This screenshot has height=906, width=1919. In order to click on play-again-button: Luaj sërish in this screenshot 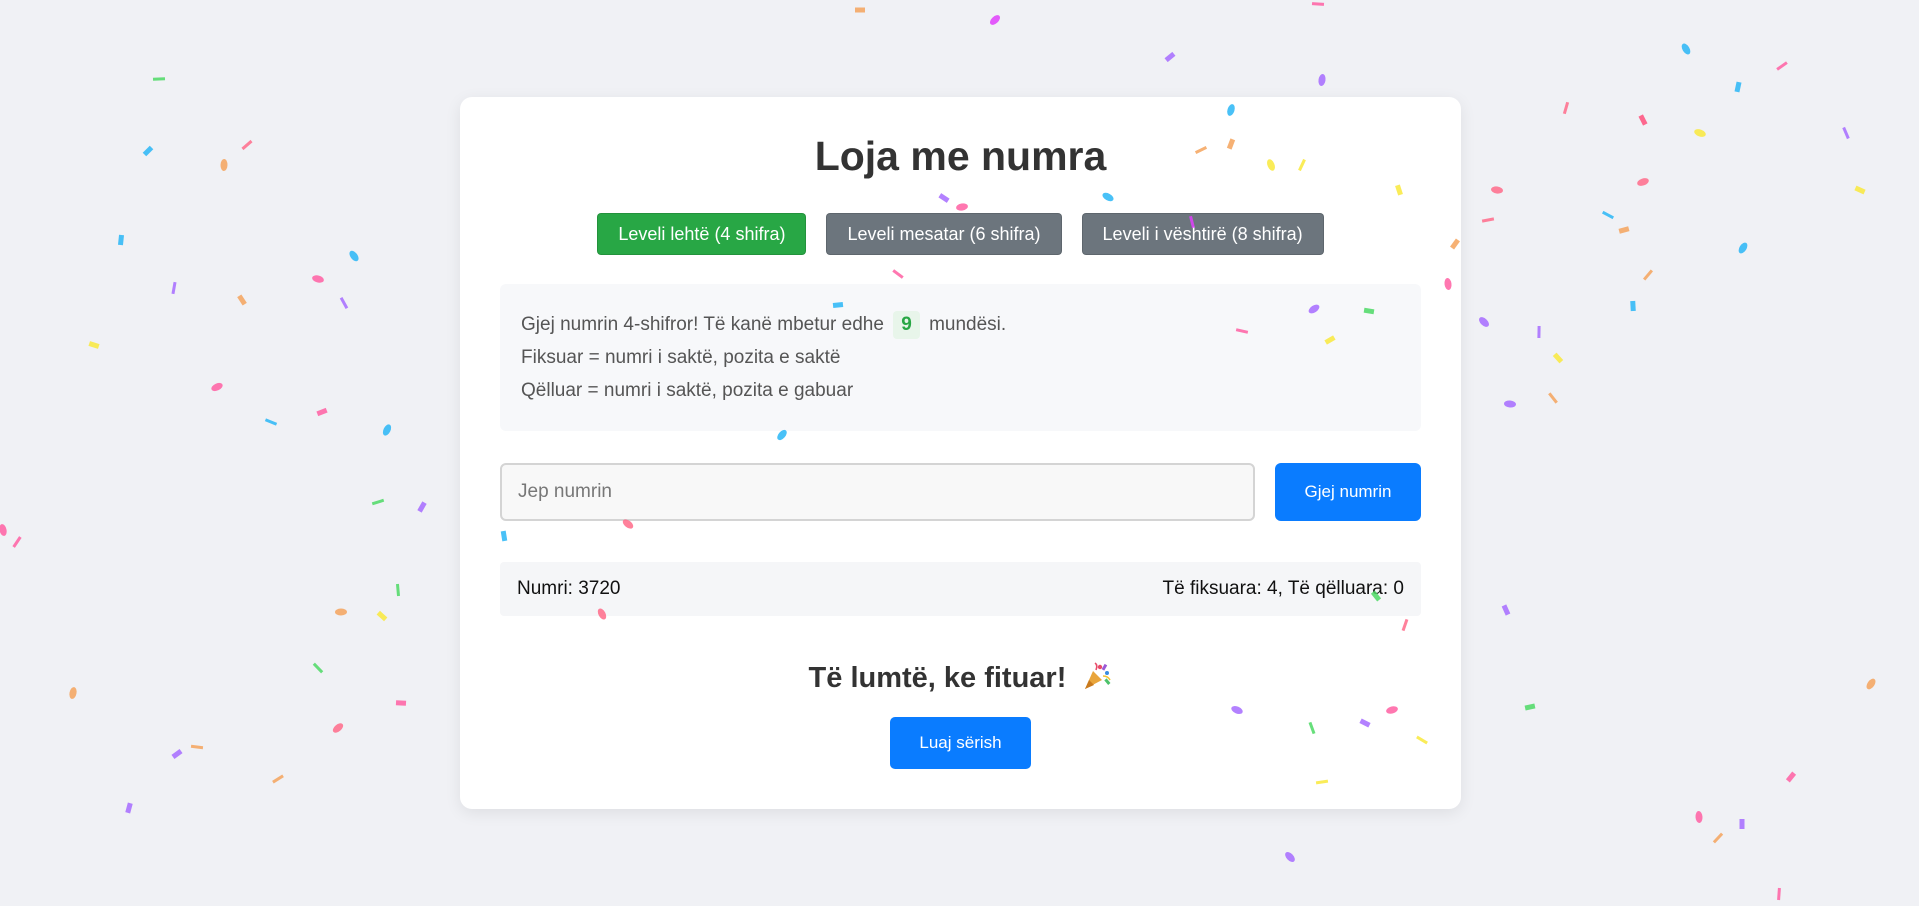, I will do `click(960, 743)`.